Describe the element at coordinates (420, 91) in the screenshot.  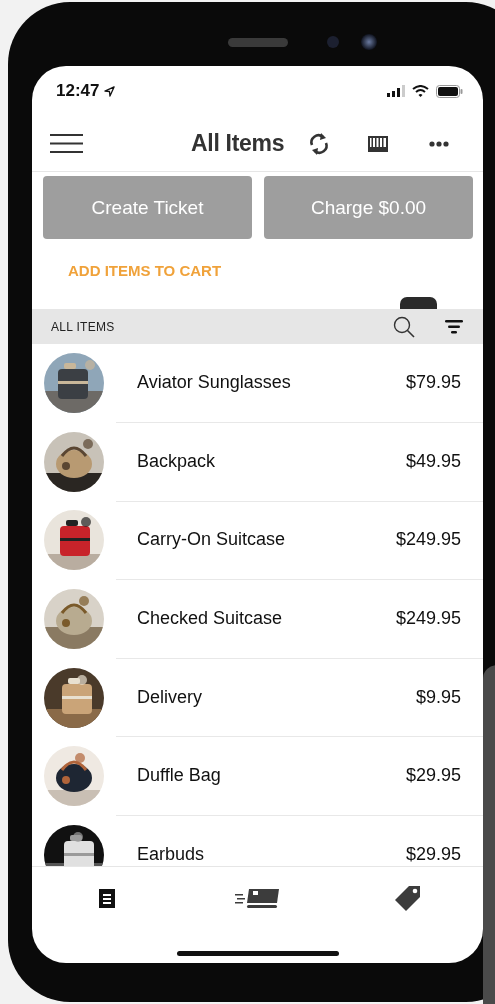
I see `wifi-icon` at that location.